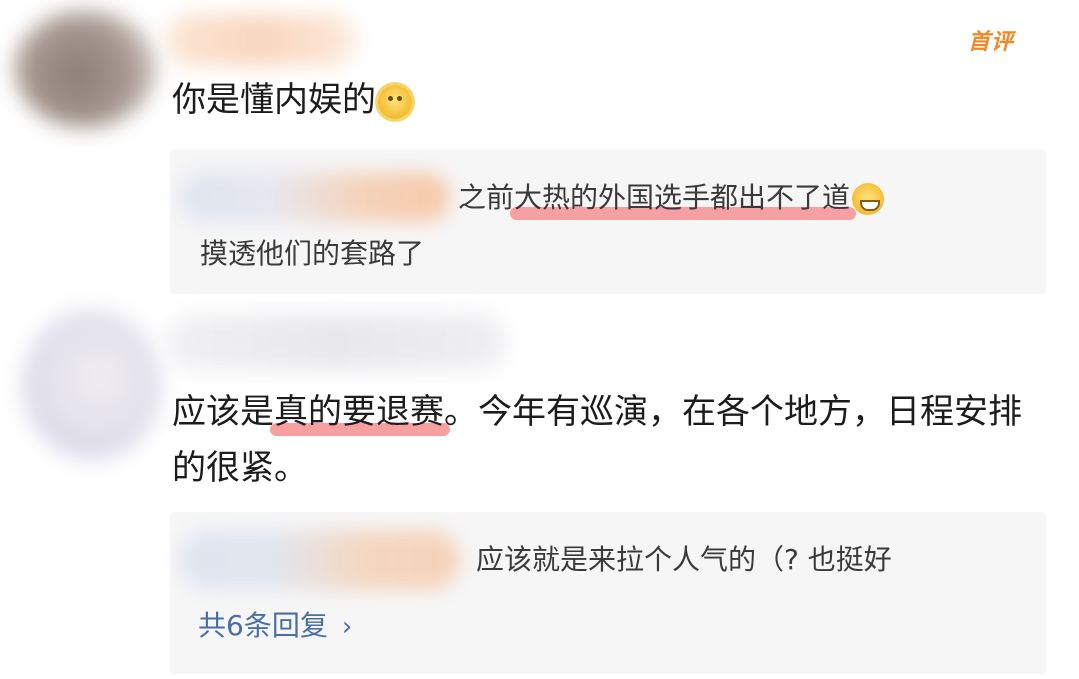 This screenshot has width=1079, height=679. What do you see at coordinates (683, 198) in the screenshot?
I see `highlighted-text: 大热的外国选手都出不了道` at bounding box center [683, 198].